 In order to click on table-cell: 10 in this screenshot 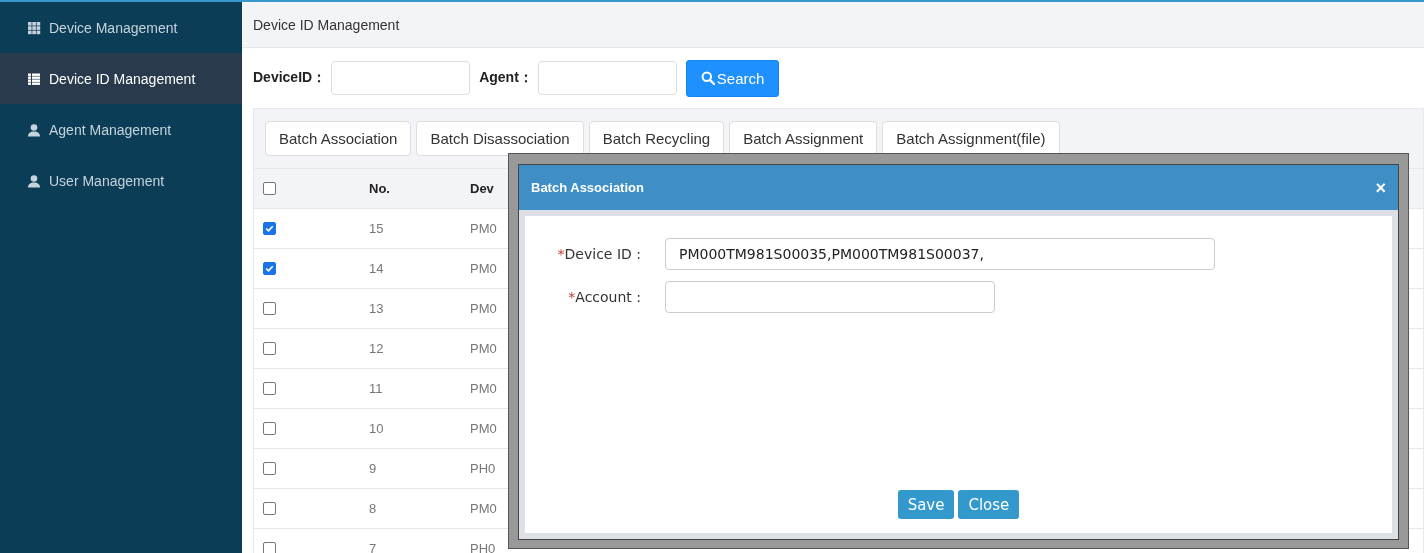, I will do `click(376, 428)`.